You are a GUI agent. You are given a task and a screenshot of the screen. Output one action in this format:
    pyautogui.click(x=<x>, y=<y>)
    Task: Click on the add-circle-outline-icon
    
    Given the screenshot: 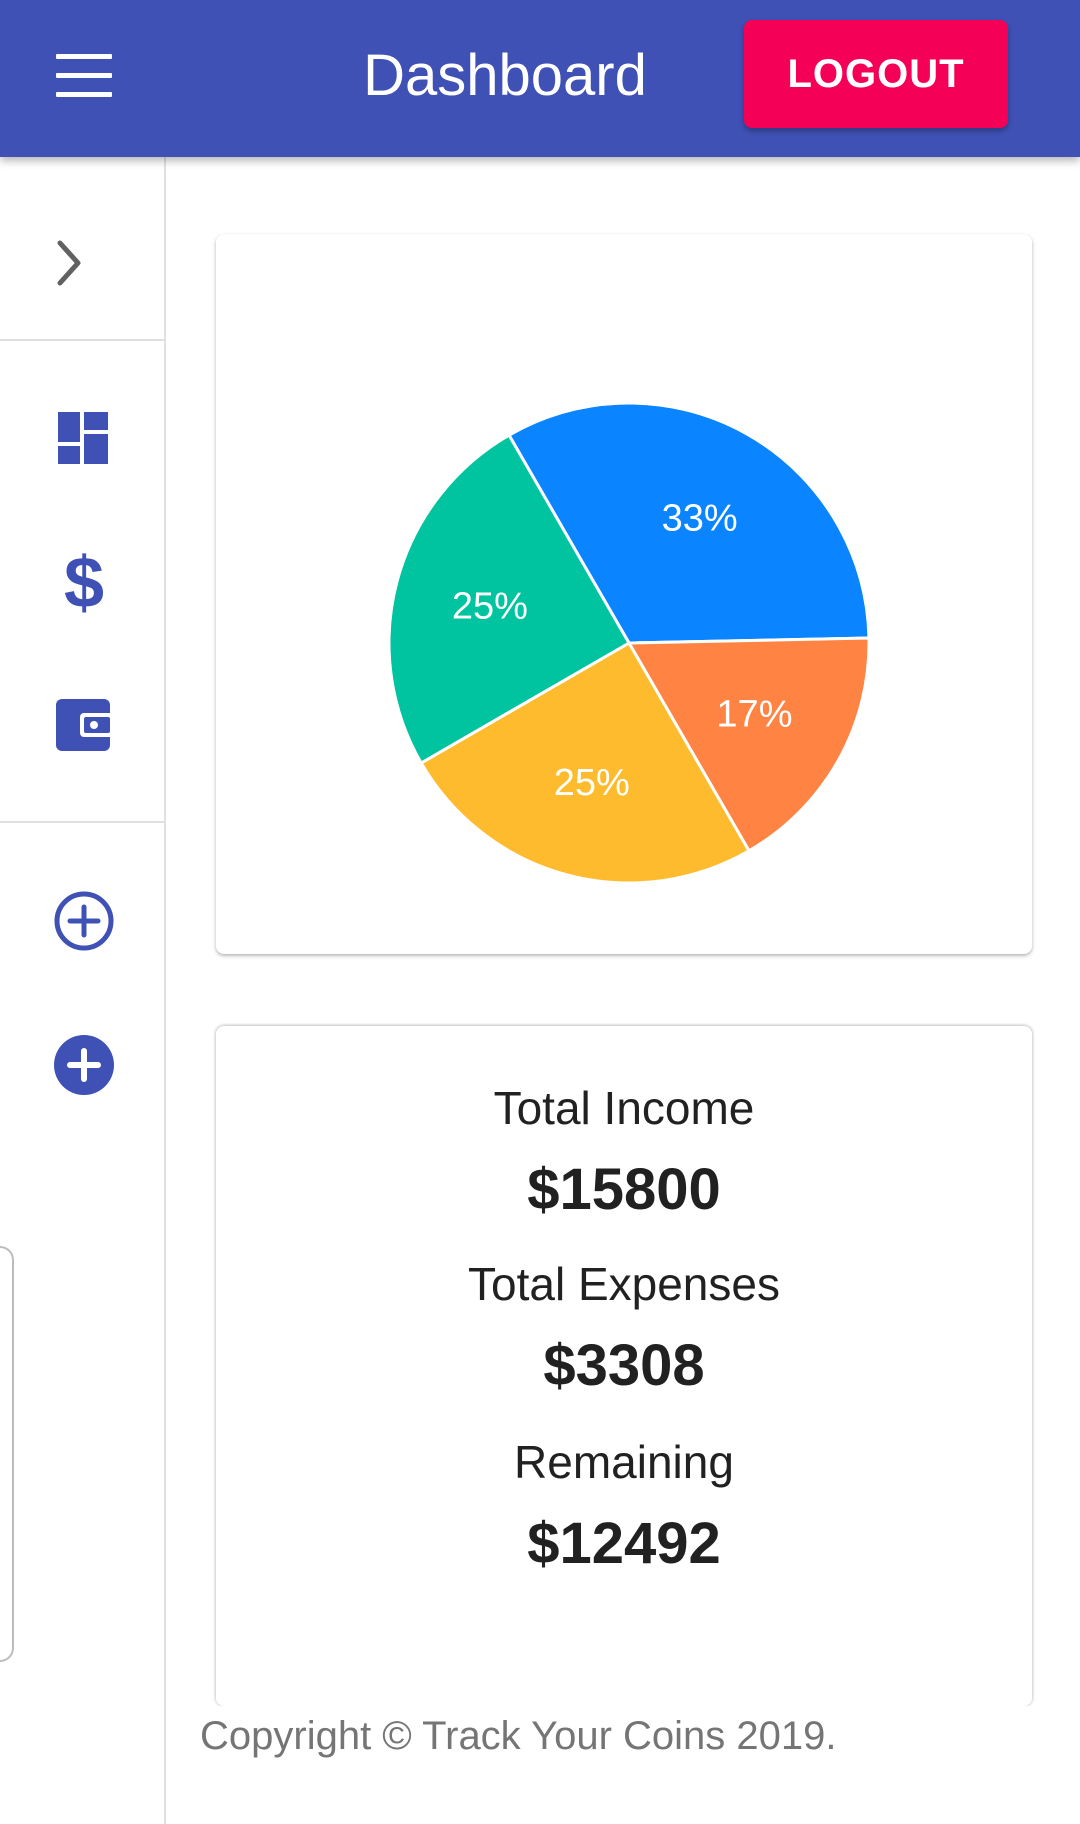 What is the action you would take?
    pyautogui.click(x=84, y=921)
    